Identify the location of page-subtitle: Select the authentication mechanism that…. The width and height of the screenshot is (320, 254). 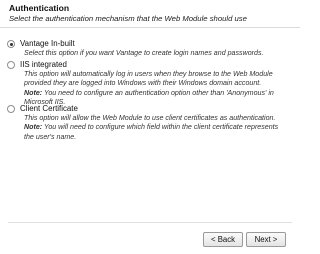
(128, 18).